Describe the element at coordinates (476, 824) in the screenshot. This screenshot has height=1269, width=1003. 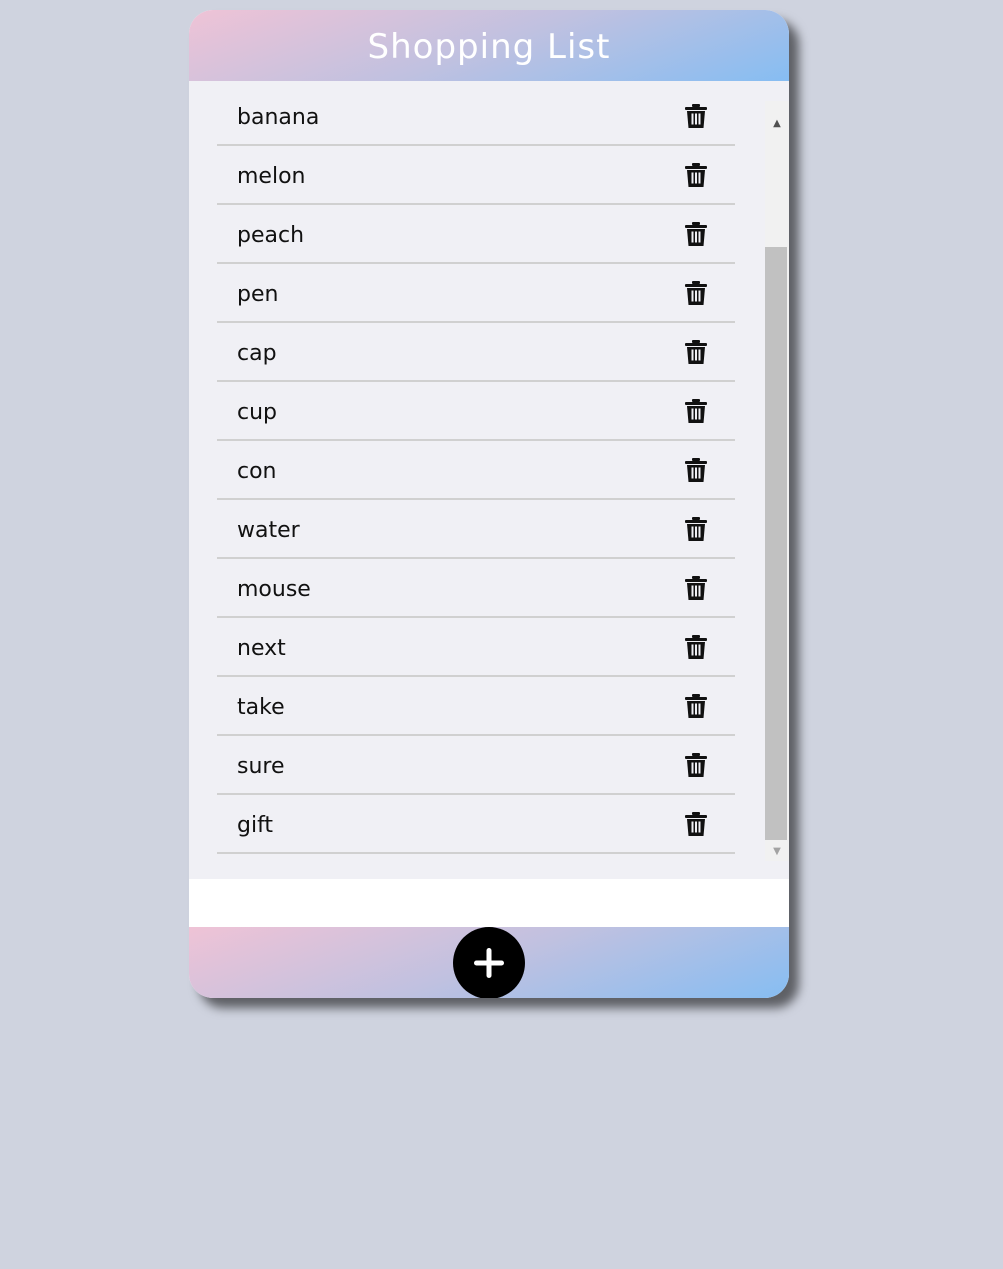
I see `list-item: gift` at that location.